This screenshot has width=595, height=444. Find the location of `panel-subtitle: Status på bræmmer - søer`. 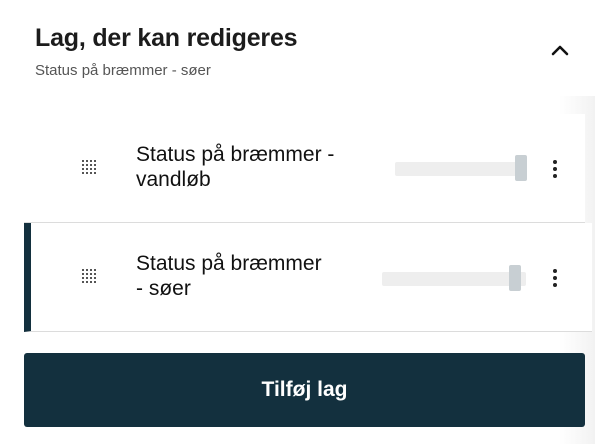

panel-subtitle: Status på bræmmer - søer is located at coordinates (123, 70).